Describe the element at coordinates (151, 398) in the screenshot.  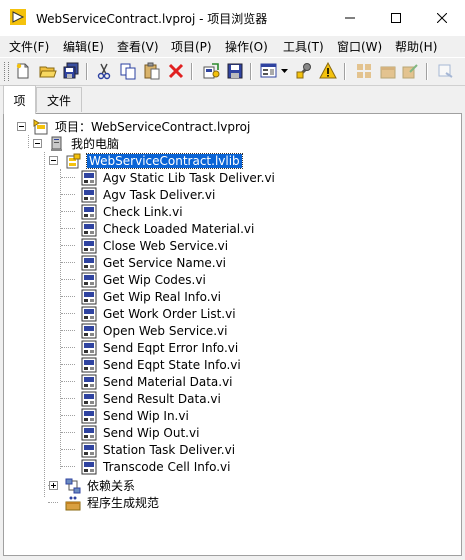
I see `tree-item-vi: Send Result Data.vi` at that location.